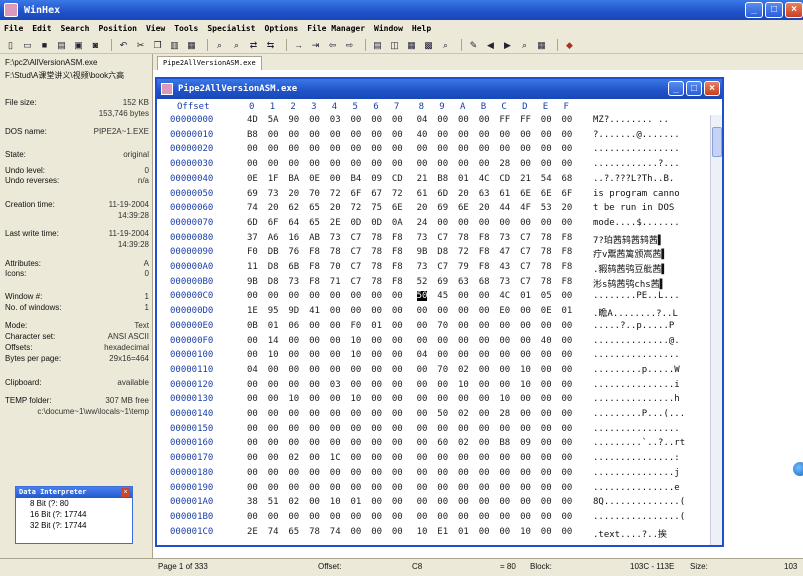 This screenshot has width=803, height=576. I want to click on hex-byte: 64, so click(293, 223).